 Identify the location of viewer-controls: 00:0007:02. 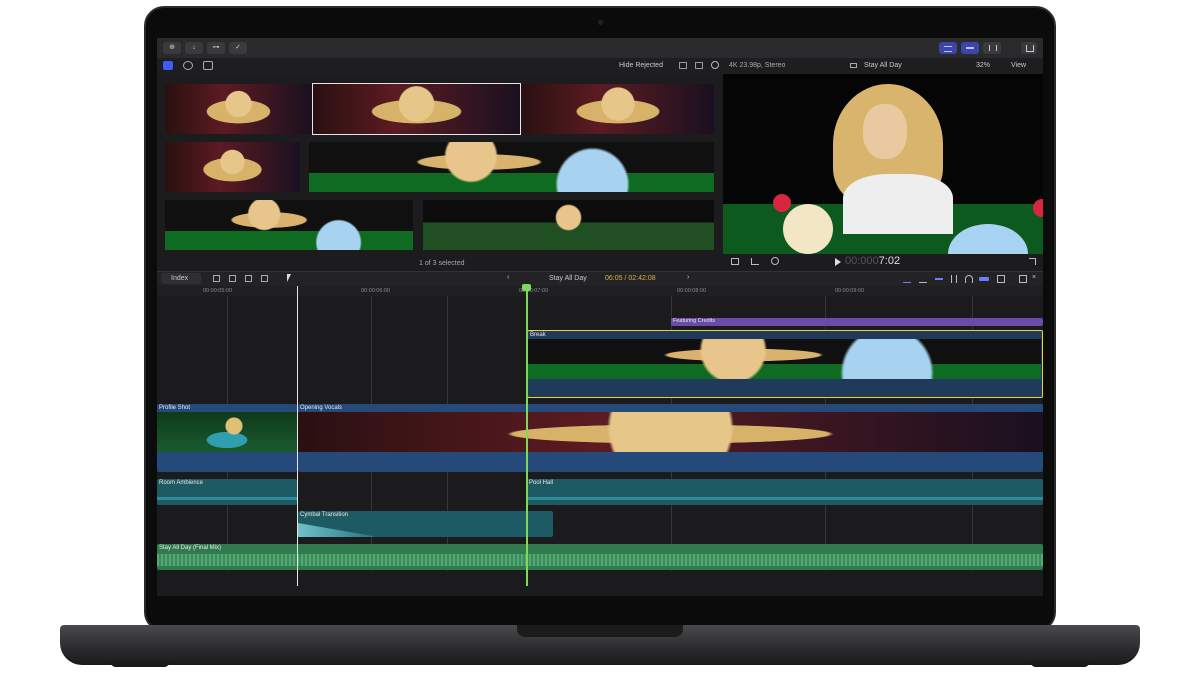
(883, 262).